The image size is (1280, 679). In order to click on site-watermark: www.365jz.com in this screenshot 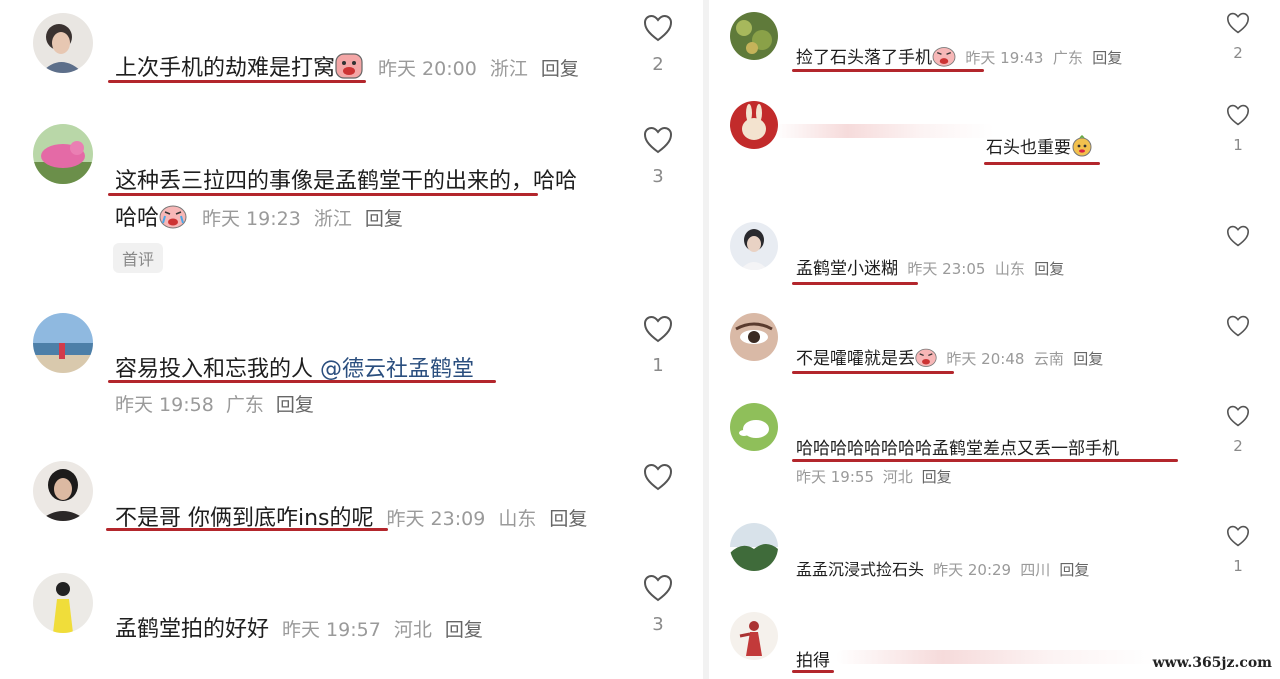, I will do `click(1212, 663)`.